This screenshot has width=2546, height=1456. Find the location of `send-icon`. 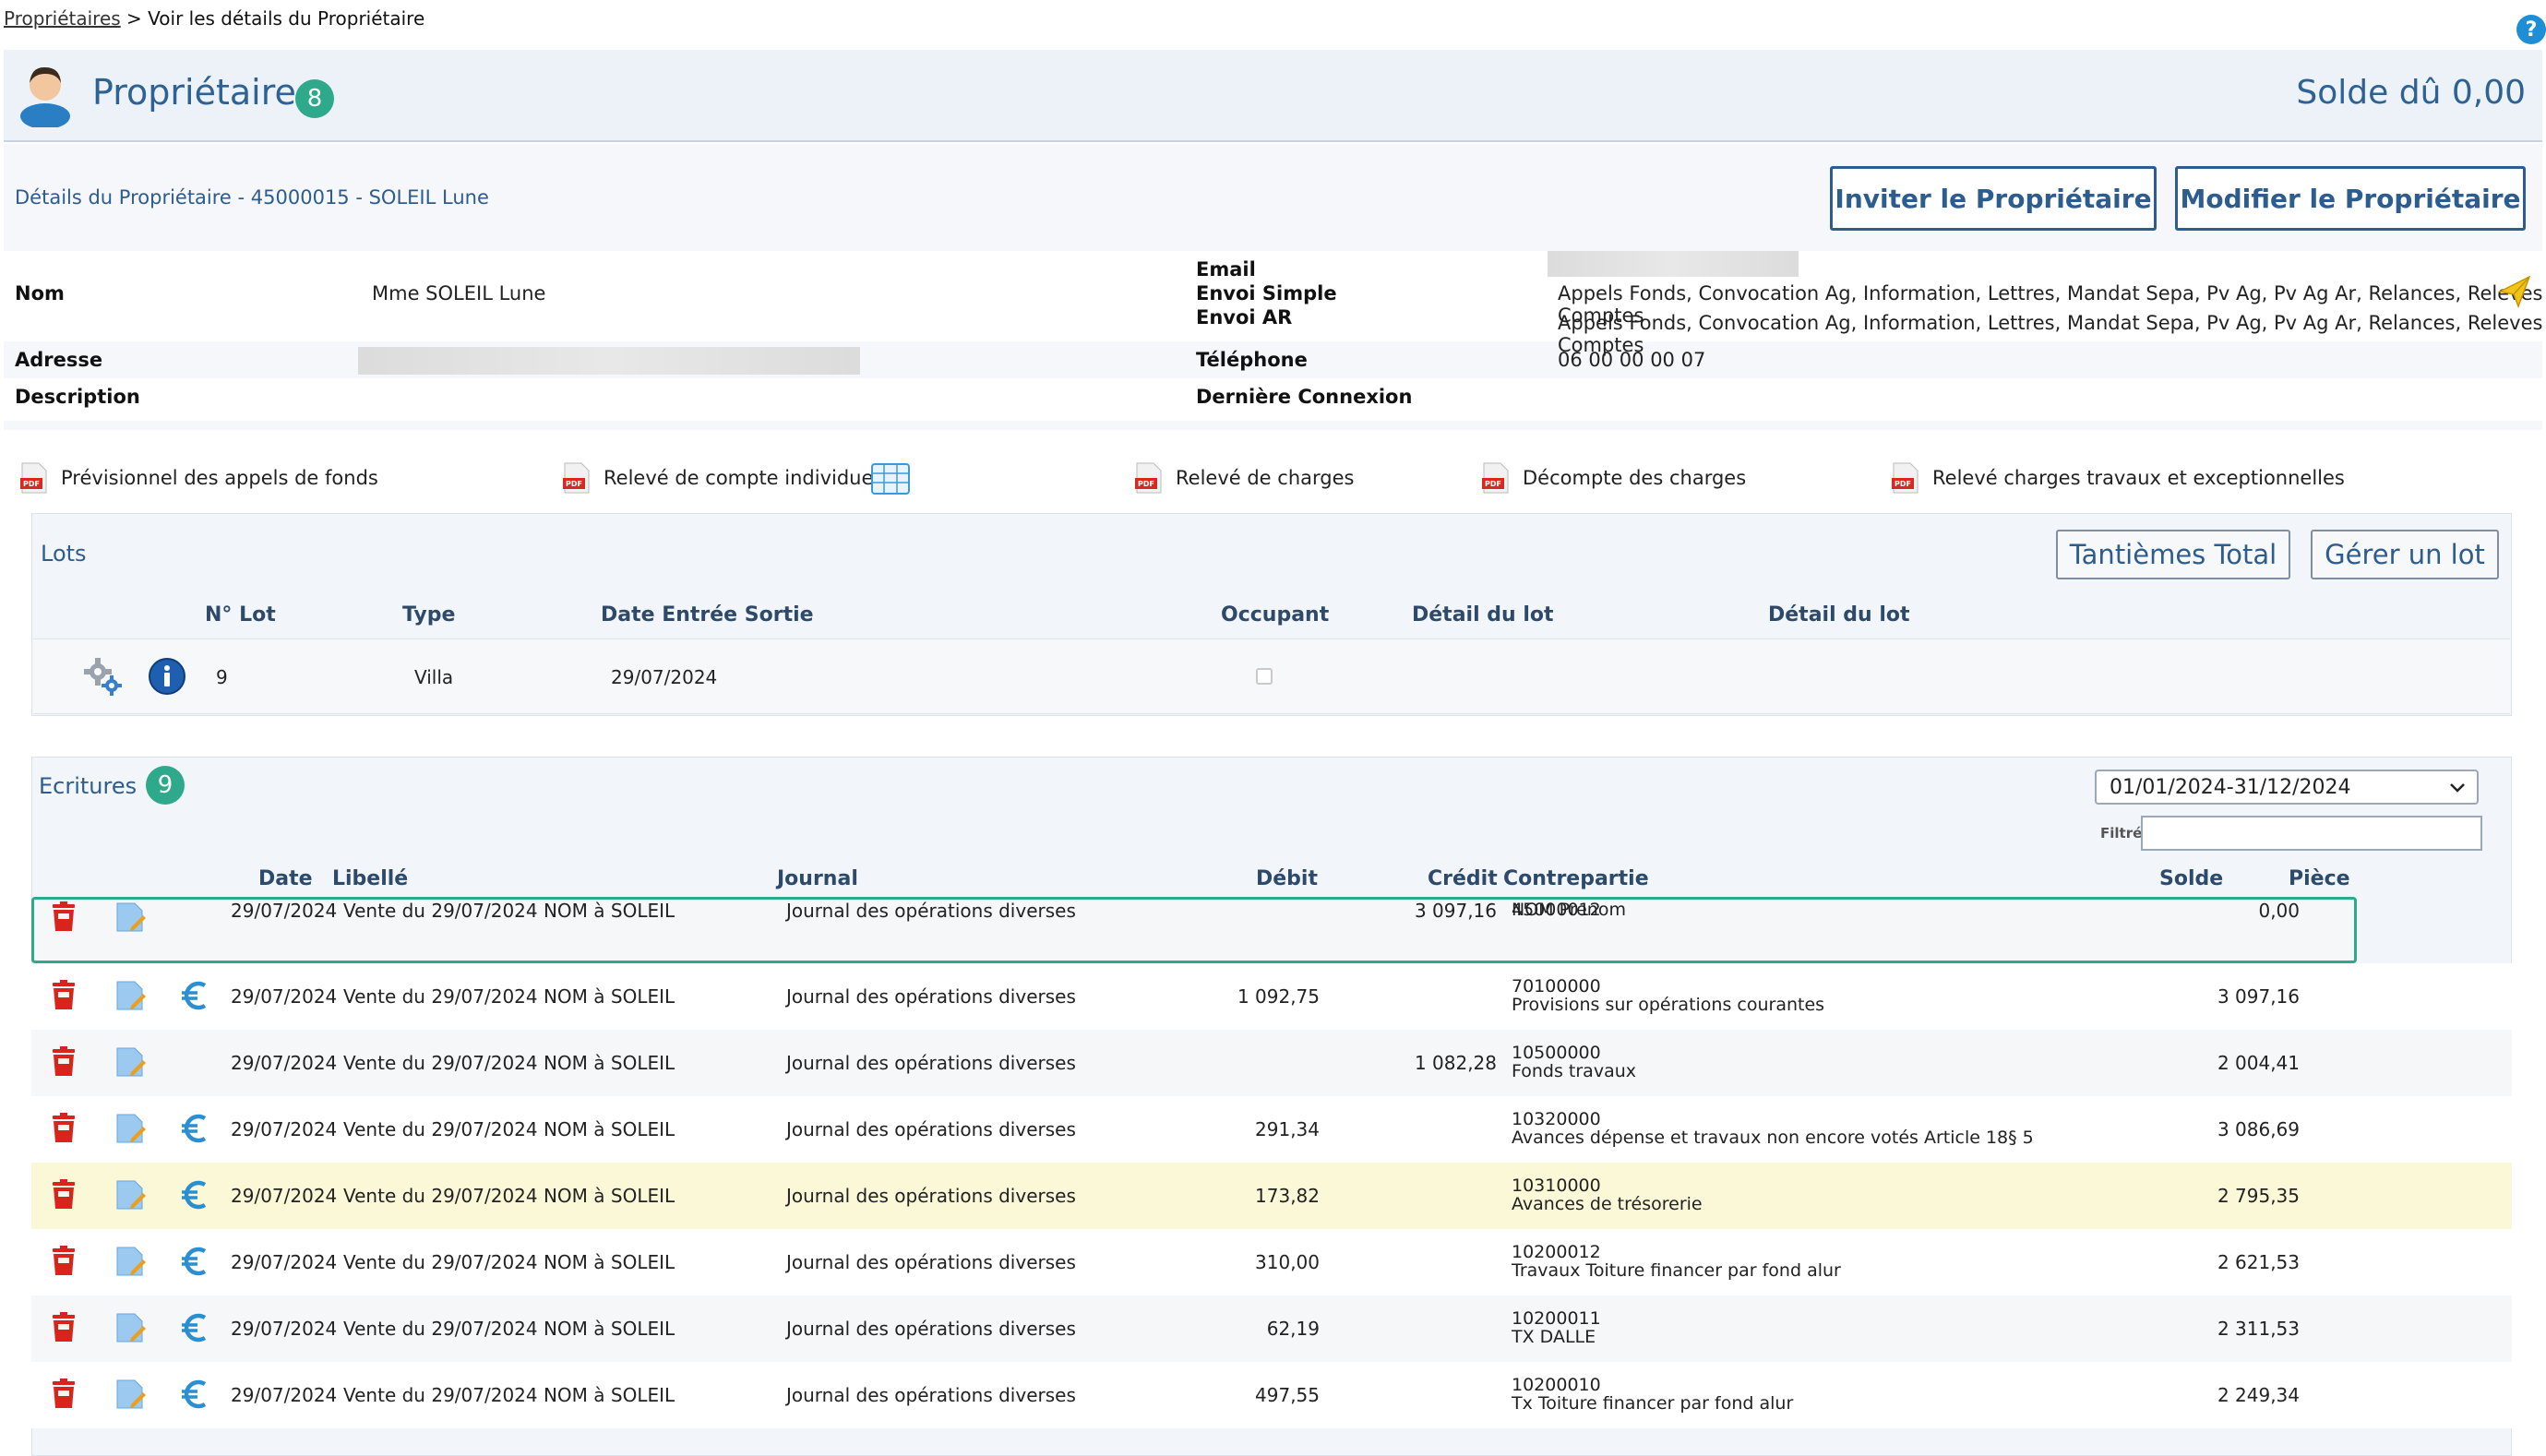

send-icon is located at coordinates (2514, 291).